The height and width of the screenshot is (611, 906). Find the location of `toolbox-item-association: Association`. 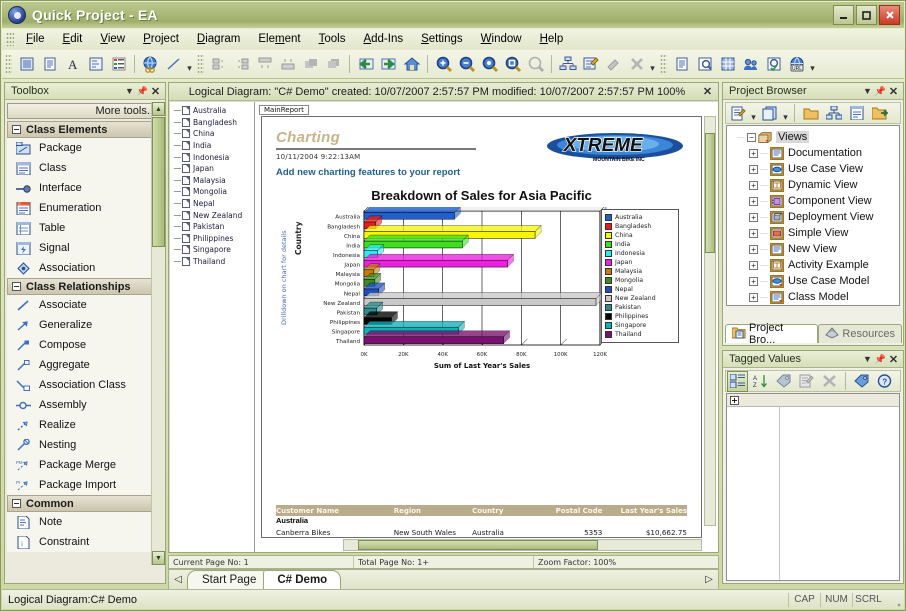

toolbox-item-association: Association is located at coordinates (85, 268).